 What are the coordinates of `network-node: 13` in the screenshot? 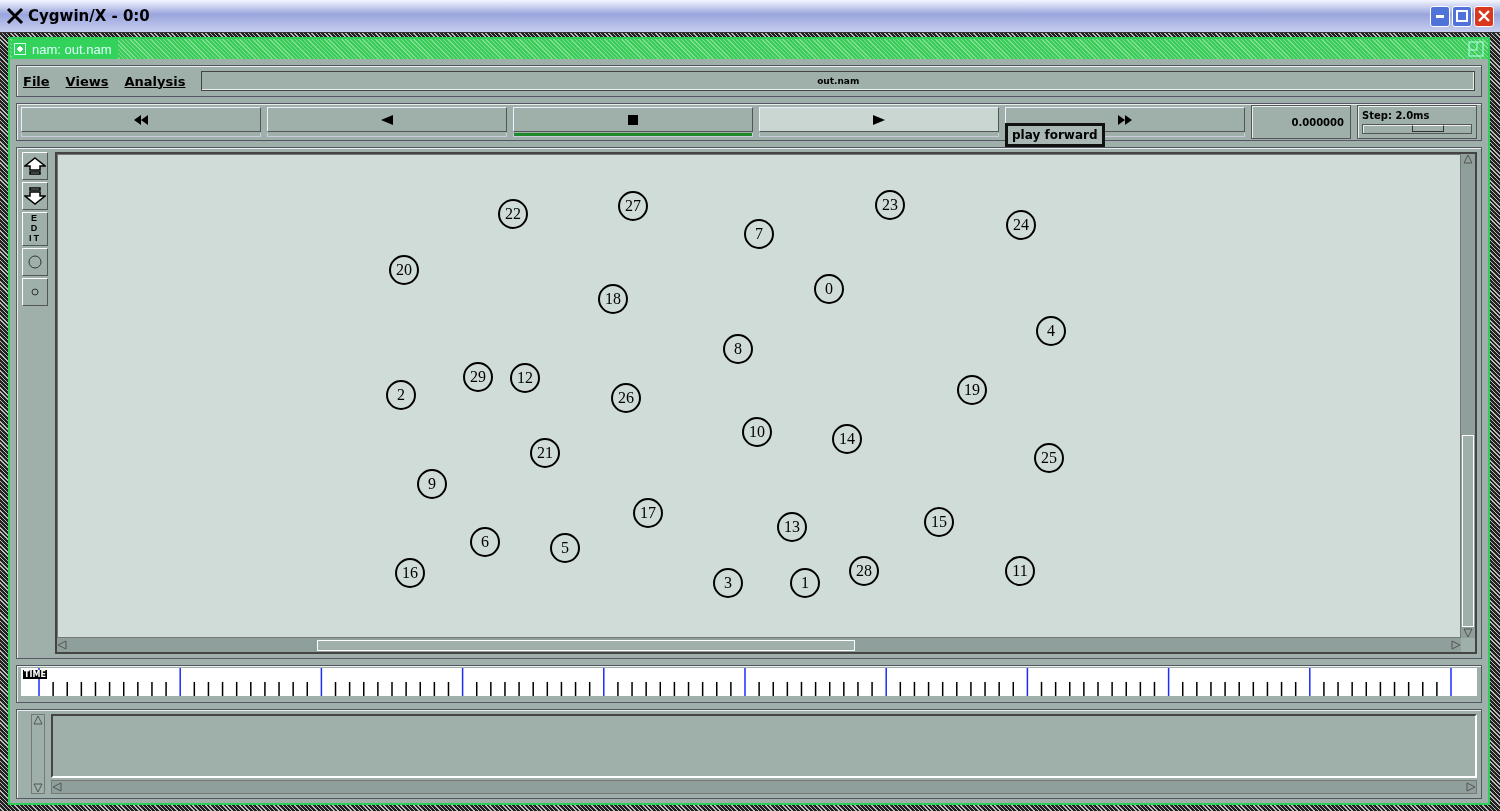 It's located at (792, 527).